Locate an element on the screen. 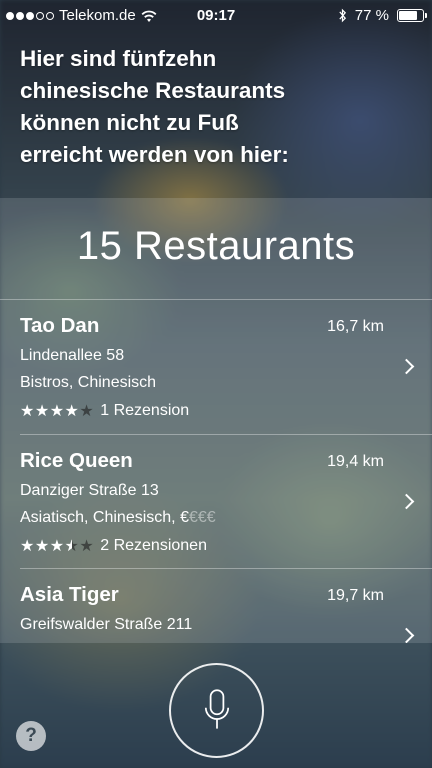 The image size is (432, 768). restaurant-category: Asiatisch, Chinesisch, is located at coordinates (100, 517).